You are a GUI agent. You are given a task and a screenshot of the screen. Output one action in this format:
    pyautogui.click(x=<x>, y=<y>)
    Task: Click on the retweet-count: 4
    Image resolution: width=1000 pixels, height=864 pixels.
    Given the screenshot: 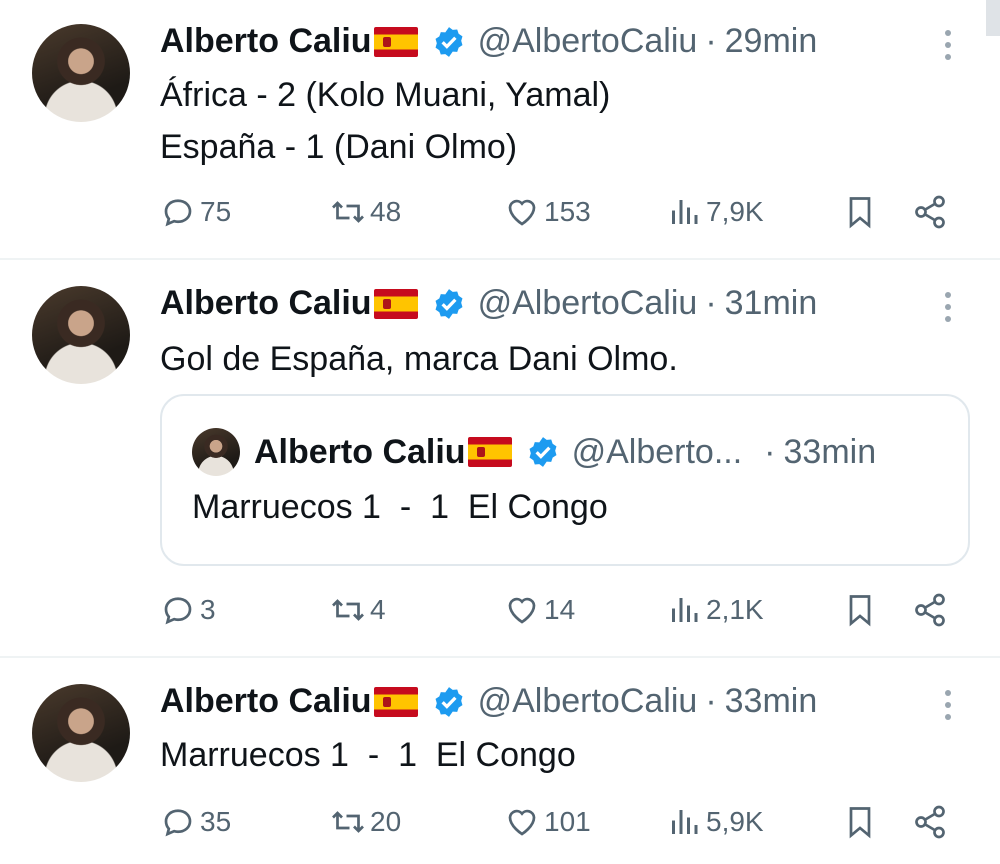 What is the action you would take?
    pyautogui.click(x=378, y=609)
    